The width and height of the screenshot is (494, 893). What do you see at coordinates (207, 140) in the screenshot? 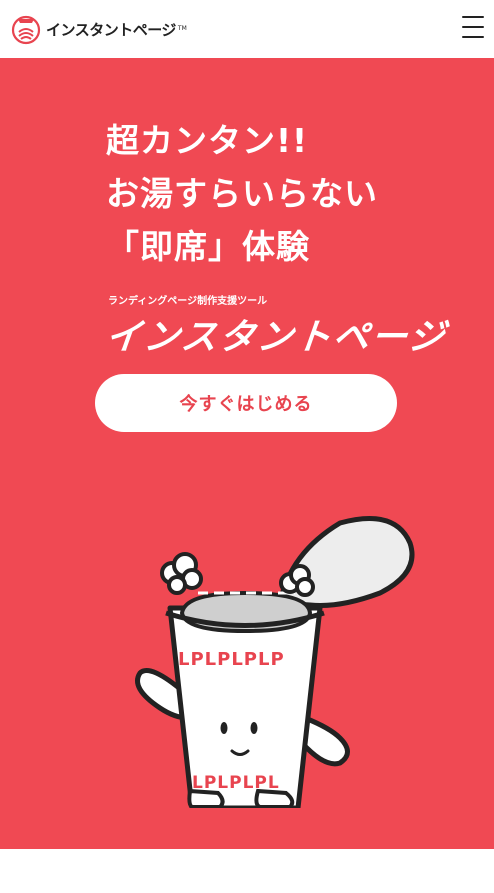
I see `headline-line-1: 超カンタン!!` at bounding box center [207, 140].